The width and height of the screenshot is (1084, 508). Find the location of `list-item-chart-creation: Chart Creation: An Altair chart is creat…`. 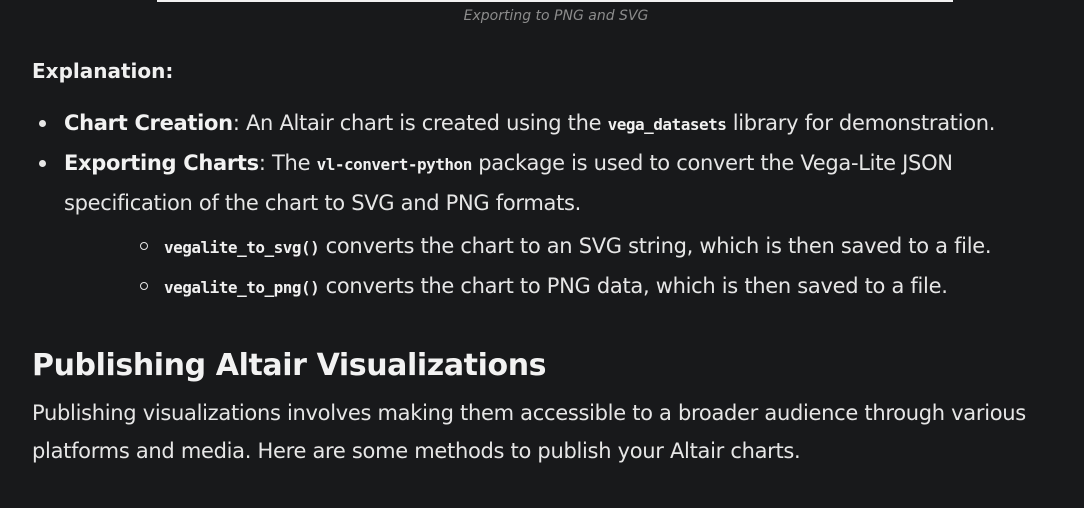

list-item-chart-creation: Chart Creation: An Altair chart is creat… is located at coordinates (559, 124).